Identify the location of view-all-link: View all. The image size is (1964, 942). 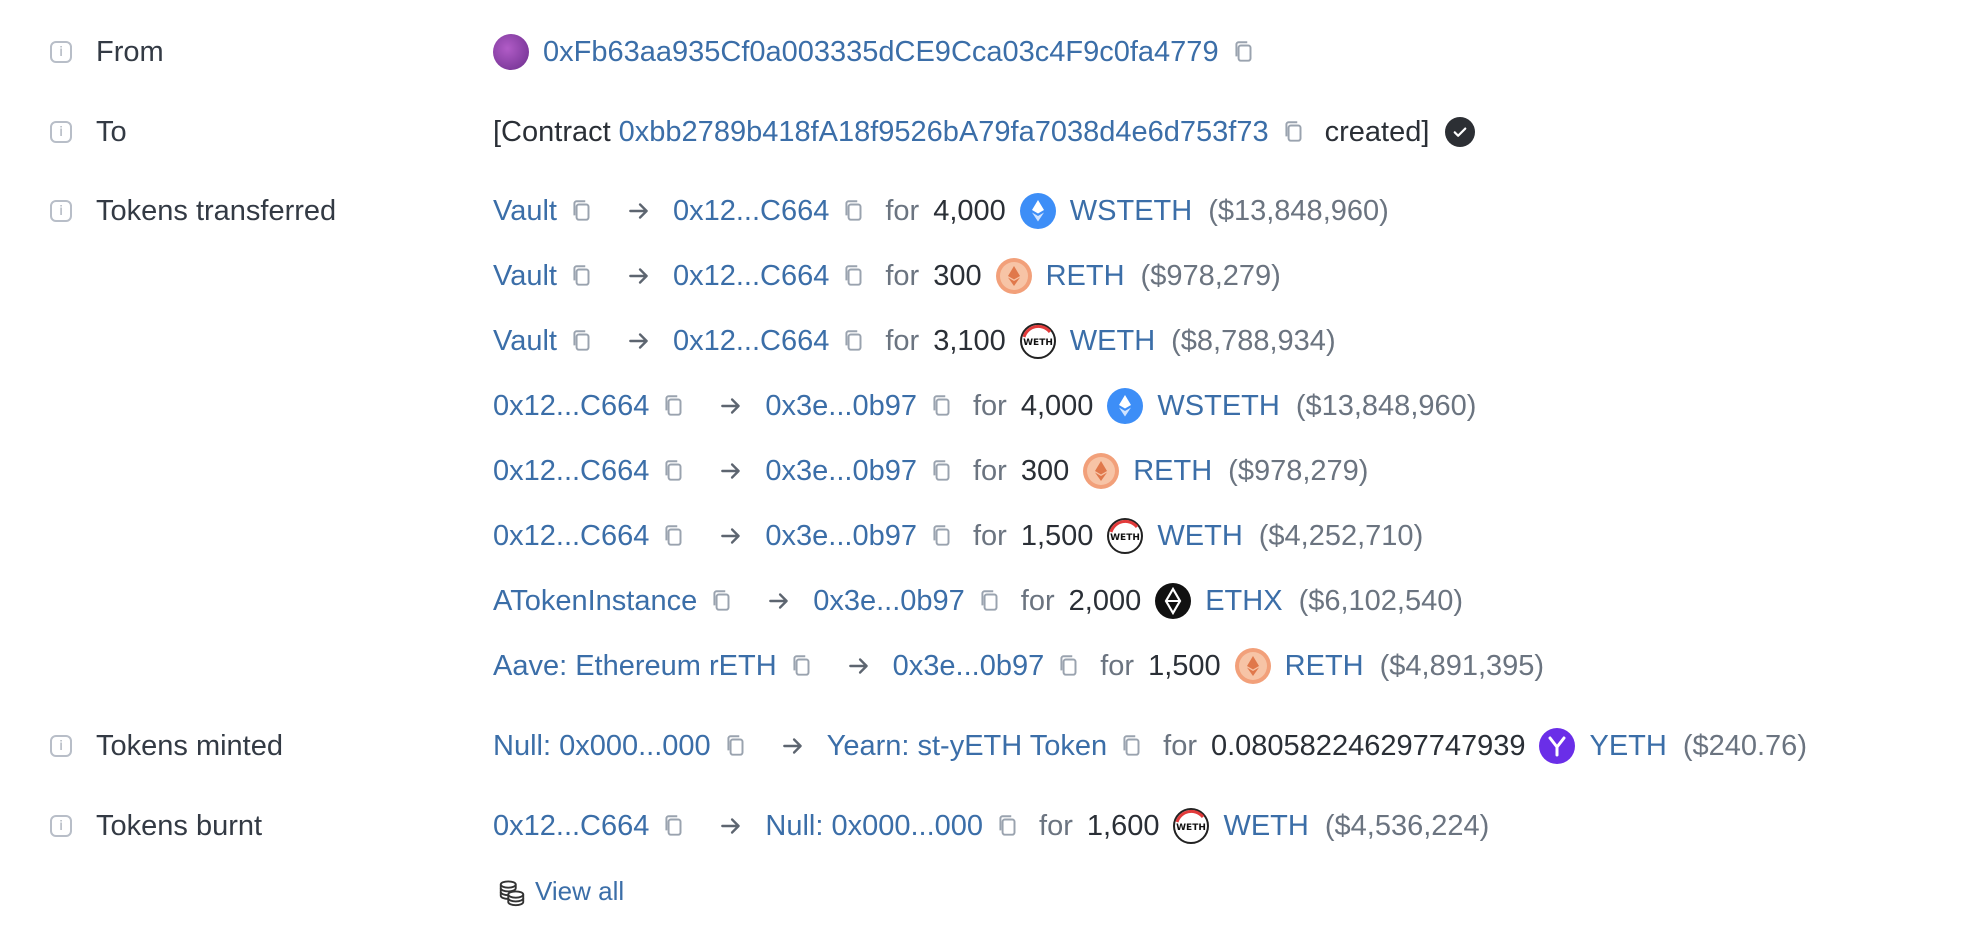
(560, 891).